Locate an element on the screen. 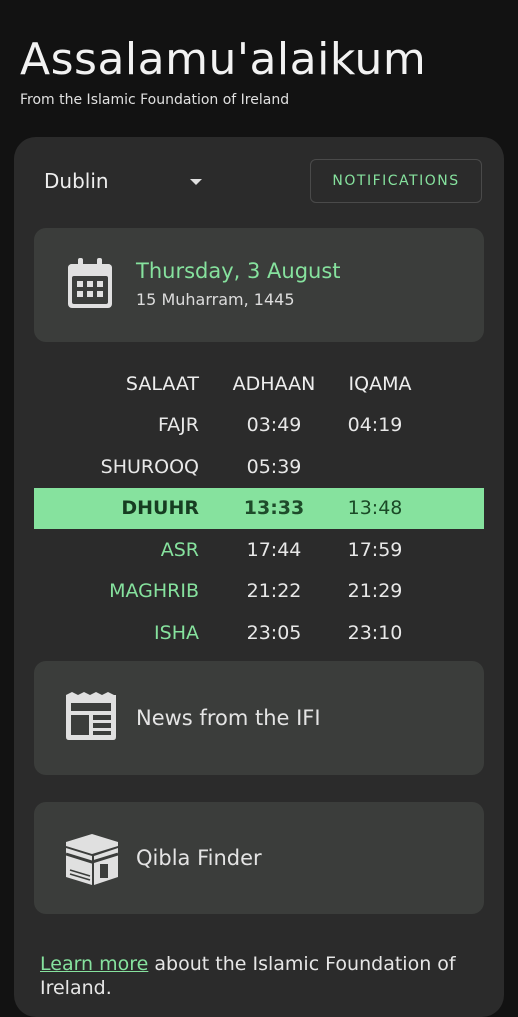  adhaan-time: 23:05 is located at coordinates (274, 632).